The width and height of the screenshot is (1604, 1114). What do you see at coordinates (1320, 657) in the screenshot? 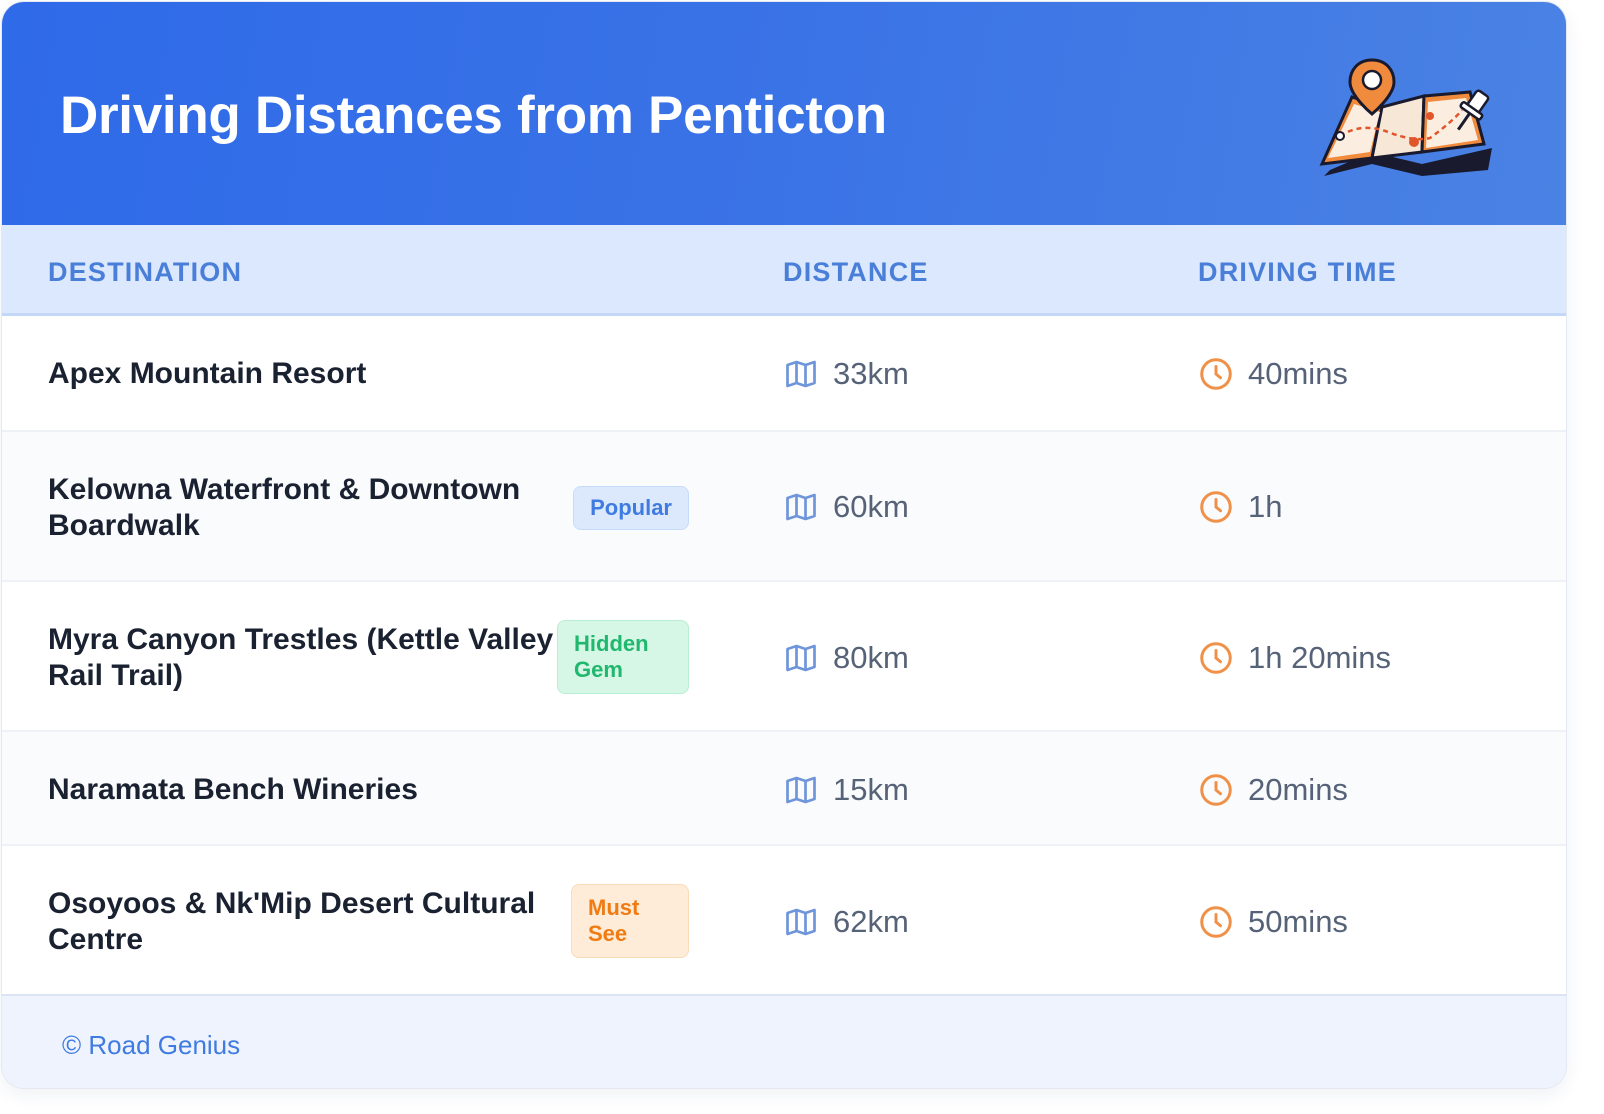
I see `time-value: 1h 20mins` at bounding box center [1320, 657].